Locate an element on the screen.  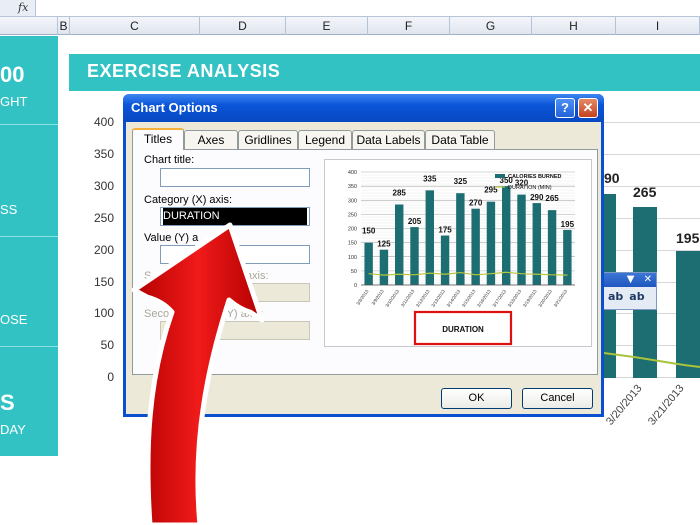
preview-bar-label: 285 is located at coordinates (400, 192).